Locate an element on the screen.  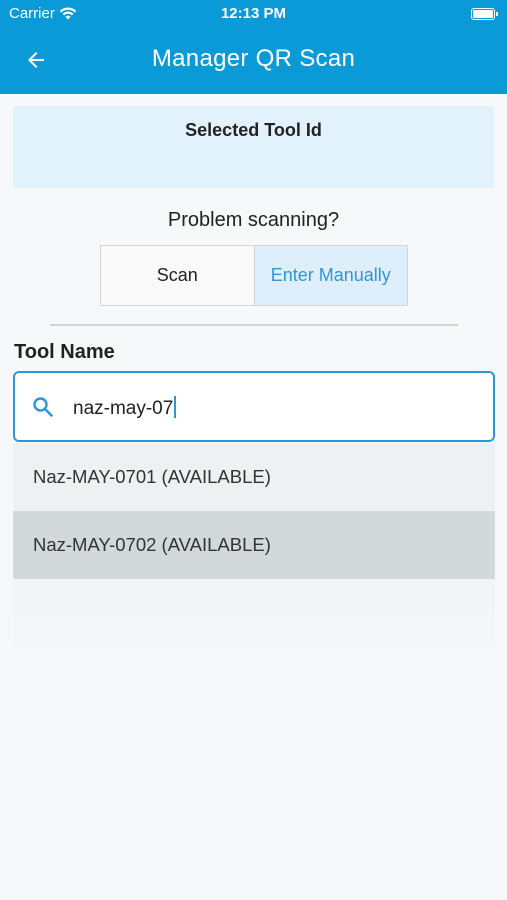
enter-manually-tab: Enter Manually is located at coordinates (330, 275).